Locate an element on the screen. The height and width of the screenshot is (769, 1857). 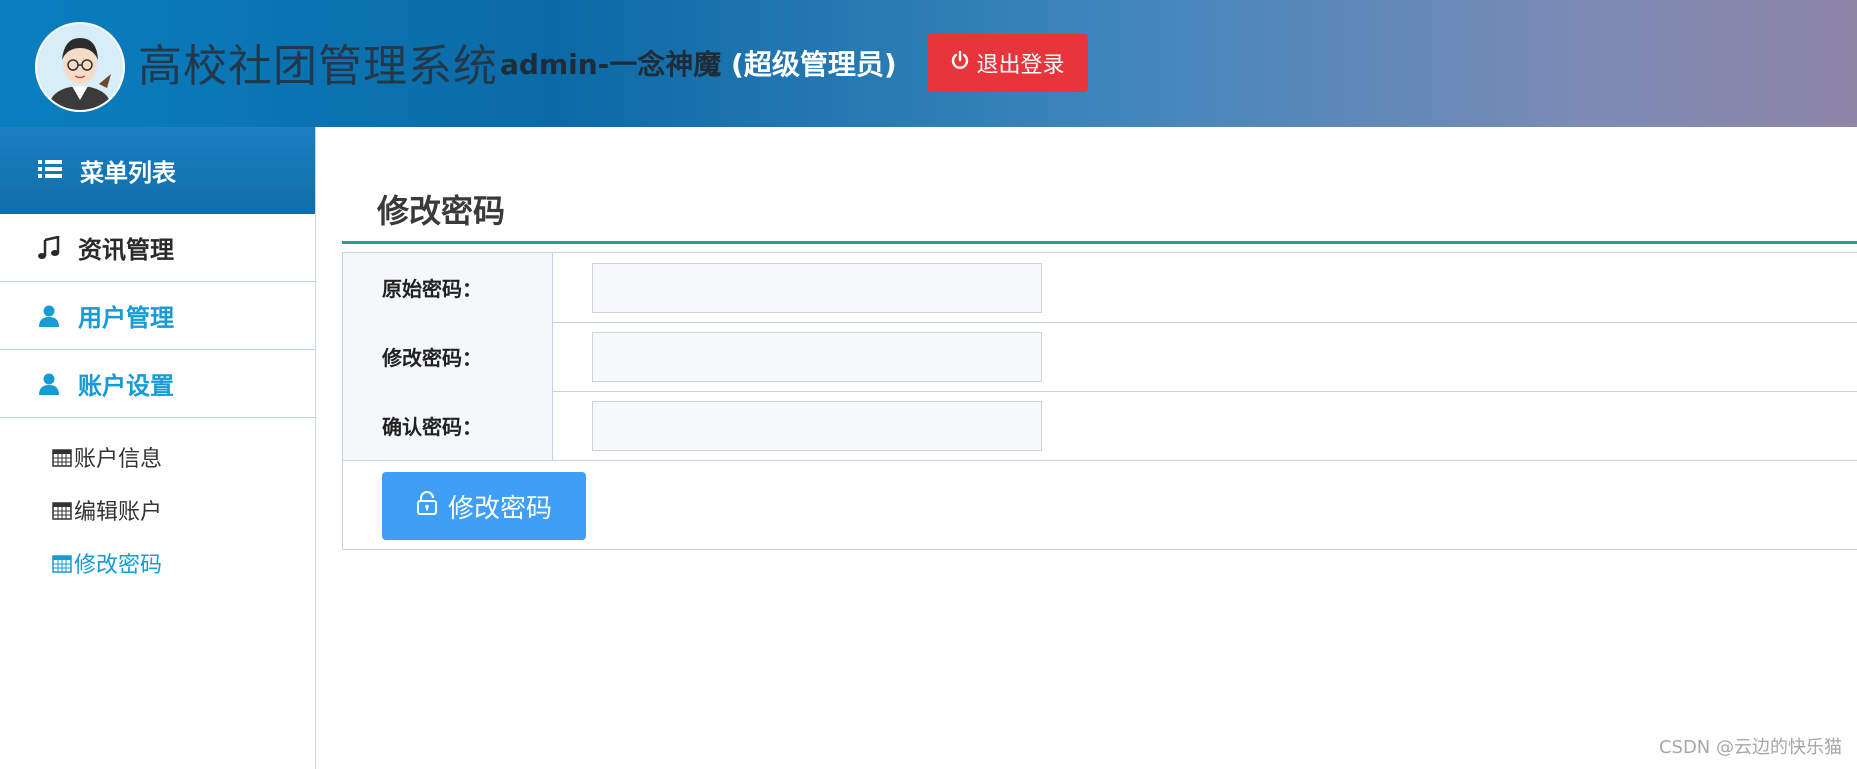
music-note-icon is located at coordinates (49, 247).